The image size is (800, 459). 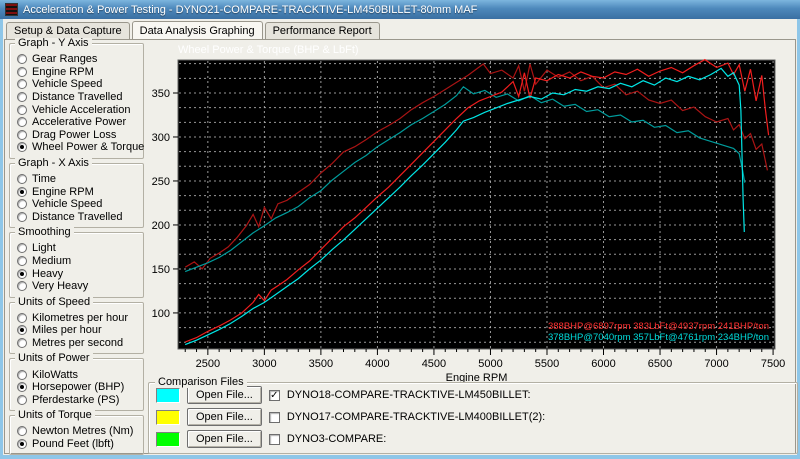 What do you see at coordinates (44, 233) in the screenshot?
I see `group-title: Smoothing` at bounding box center [44, 233].